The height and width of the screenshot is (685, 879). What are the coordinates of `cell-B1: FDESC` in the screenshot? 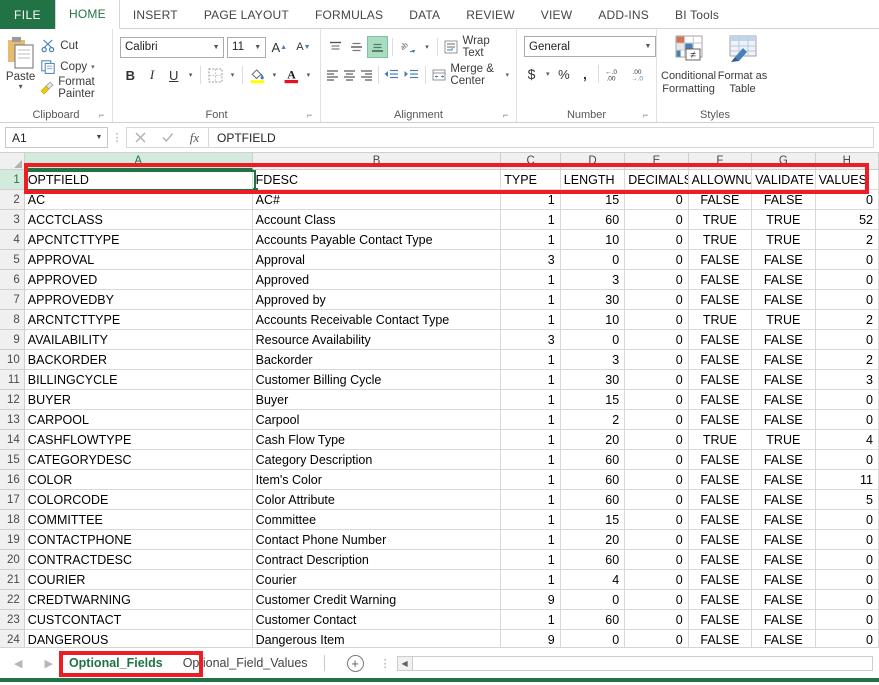 It's located at (377, 180).